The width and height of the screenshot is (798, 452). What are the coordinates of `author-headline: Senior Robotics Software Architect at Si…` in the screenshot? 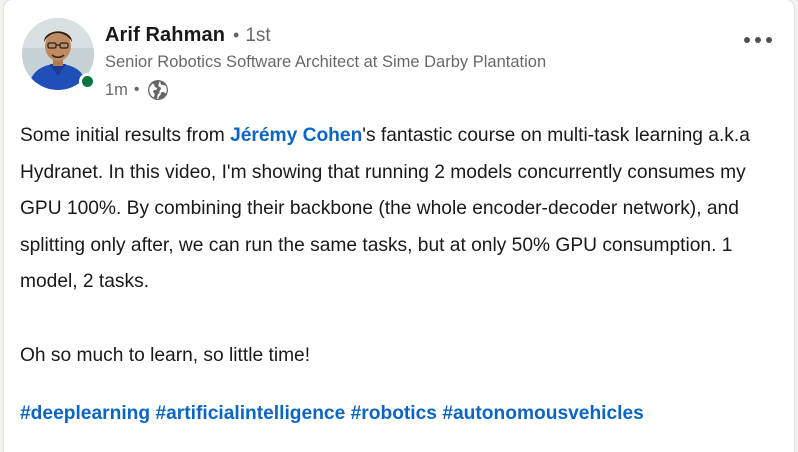 It's located at (325, 62).